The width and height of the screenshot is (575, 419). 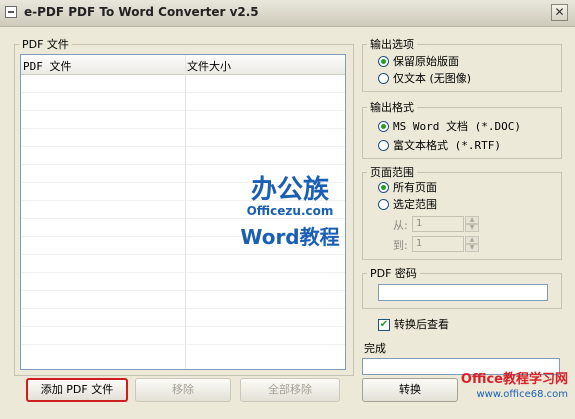 I want to click on remove-all-button: 全部移除, so click(x=290, y=390).